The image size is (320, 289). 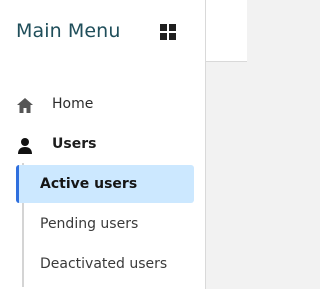 What do you see at coordinates (89, 224) in the screenshot?
I see `subitem-label: Pending users` at bounding box center [89, 224].